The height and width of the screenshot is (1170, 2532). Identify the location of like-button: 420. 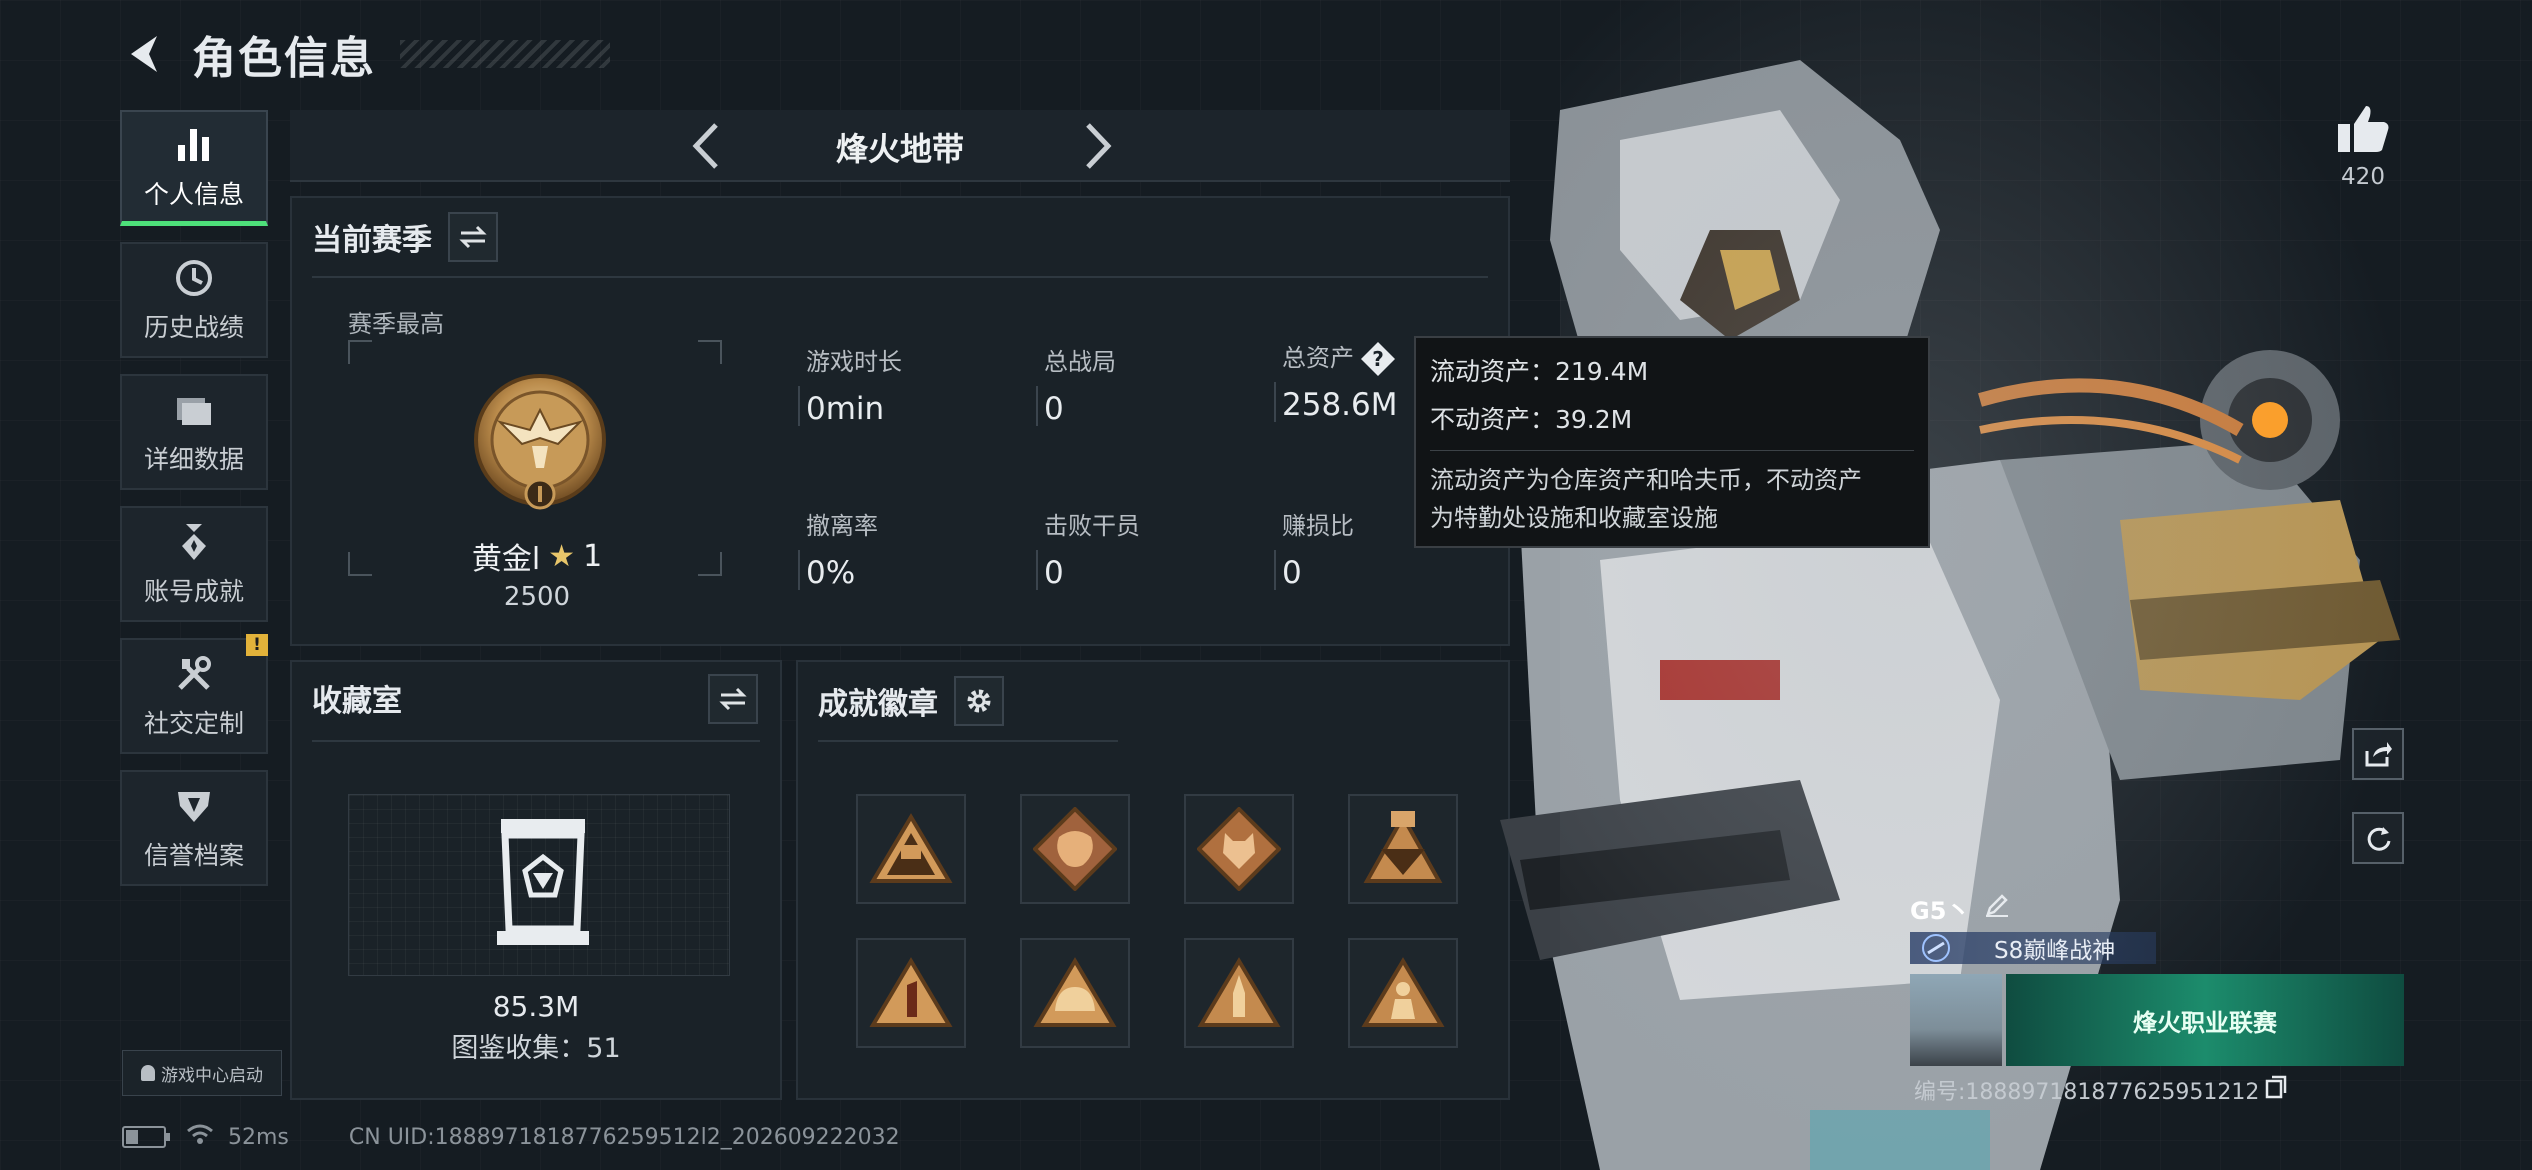
(2363, 147).